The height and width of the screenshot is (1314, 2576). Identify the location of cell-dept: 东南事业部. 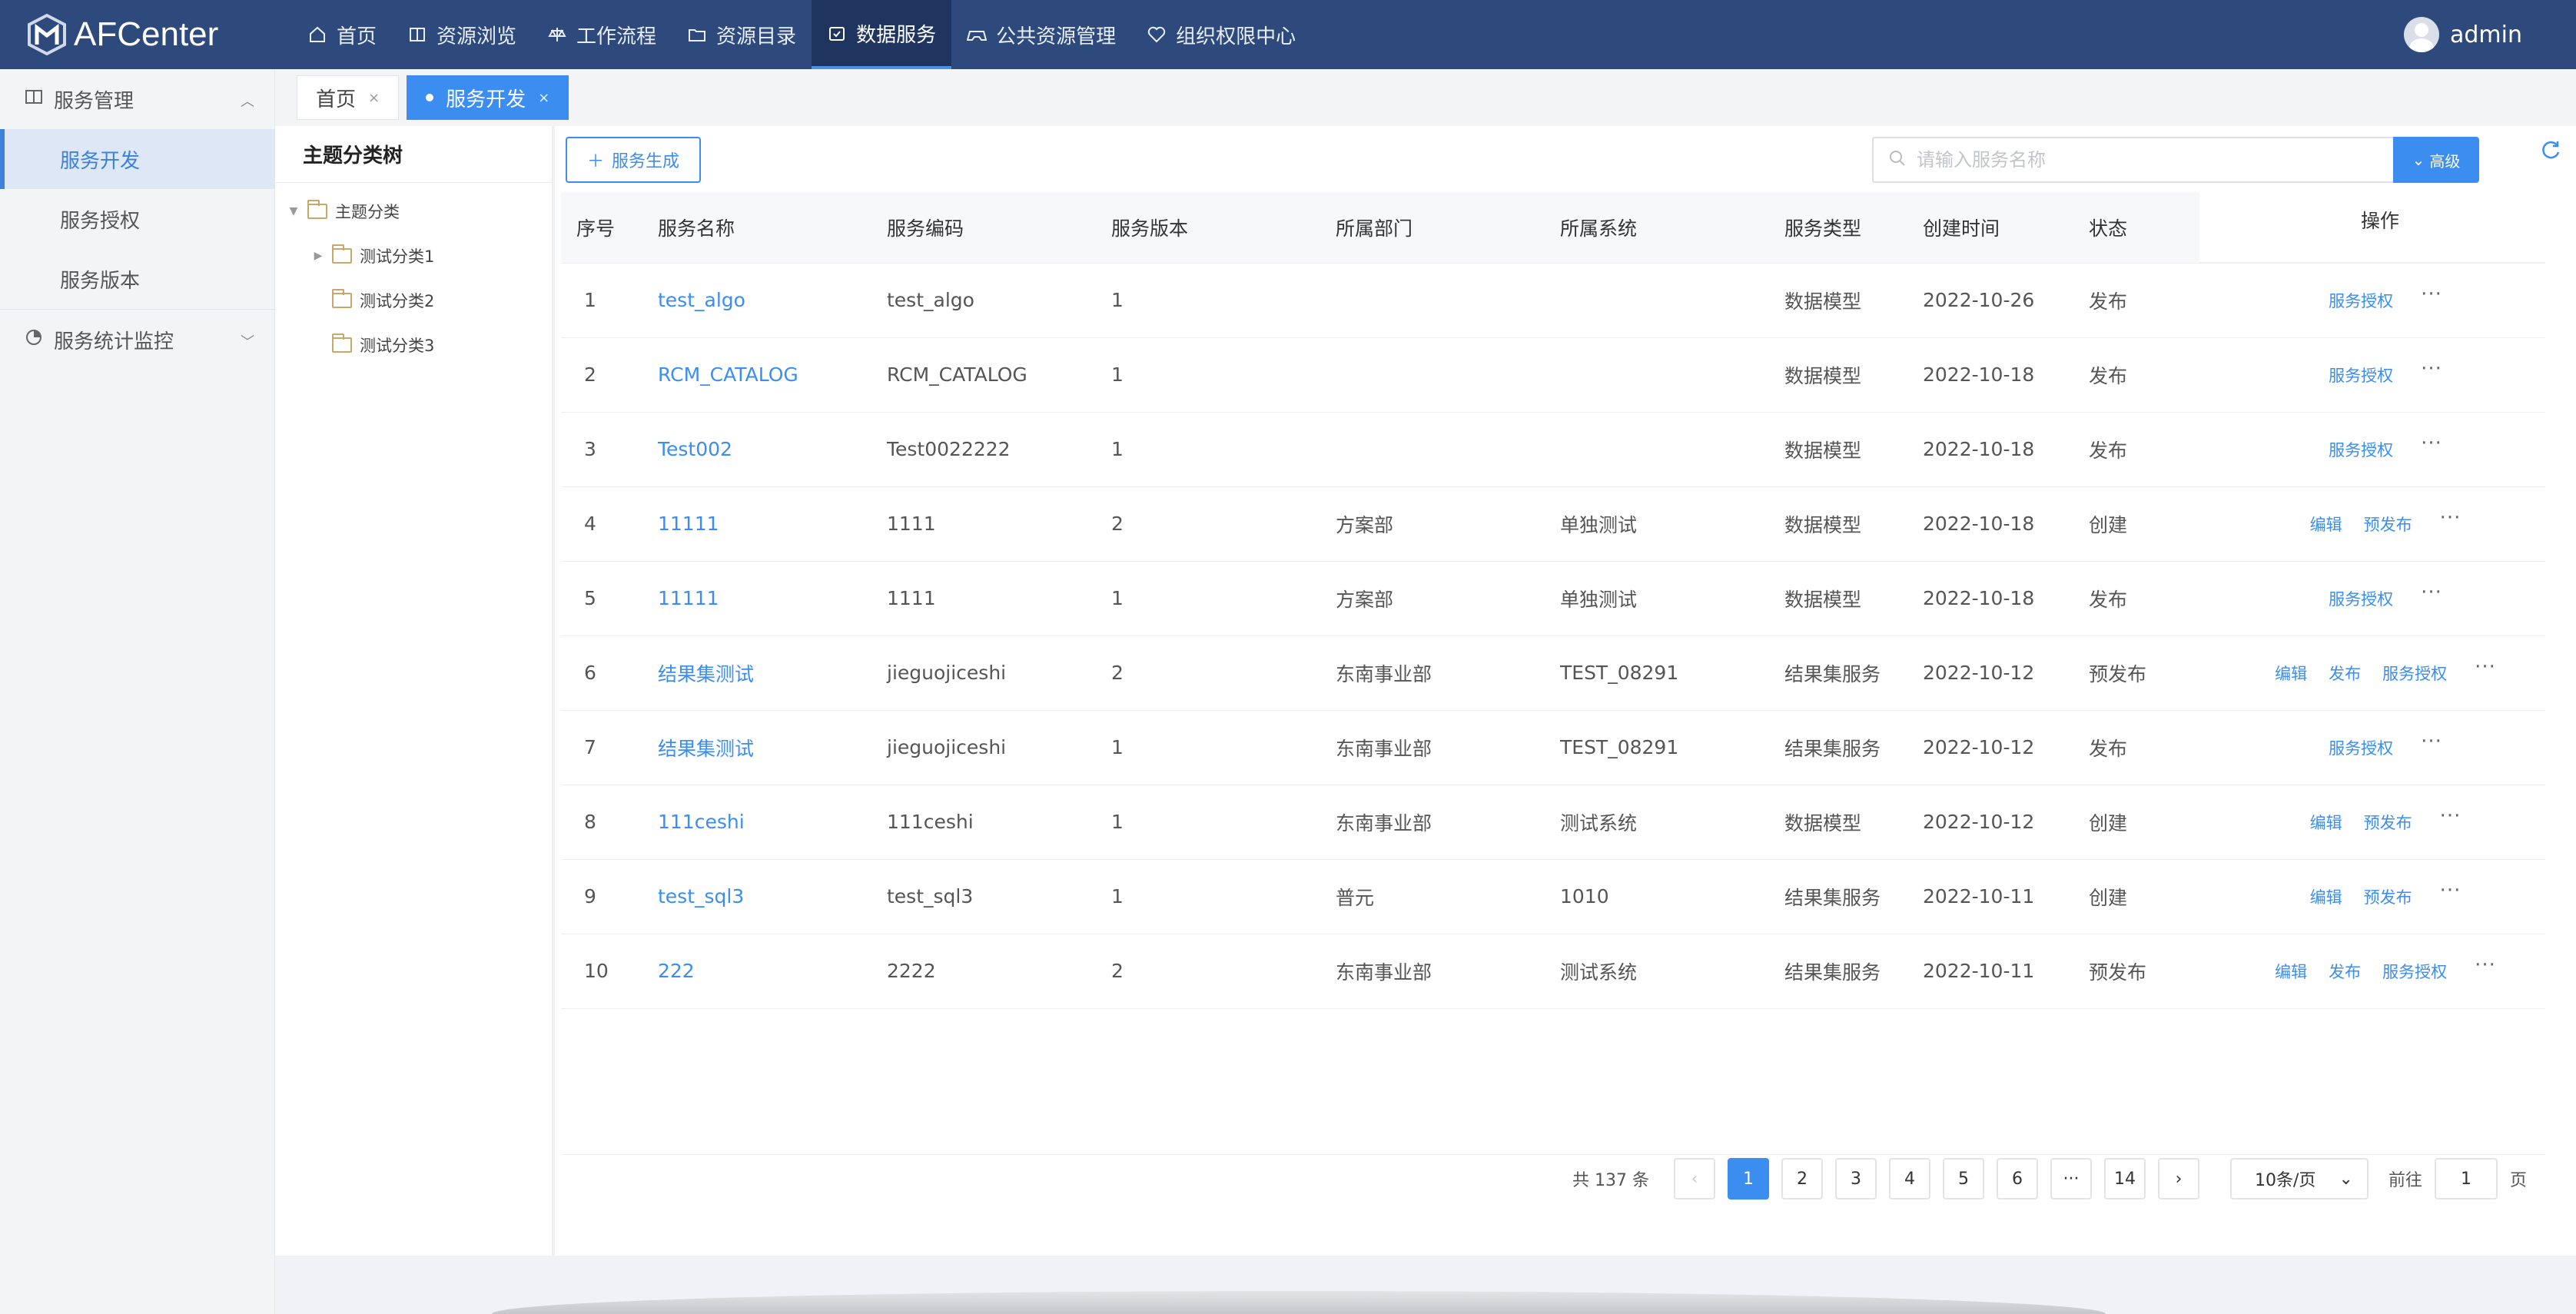
(1432, 673).